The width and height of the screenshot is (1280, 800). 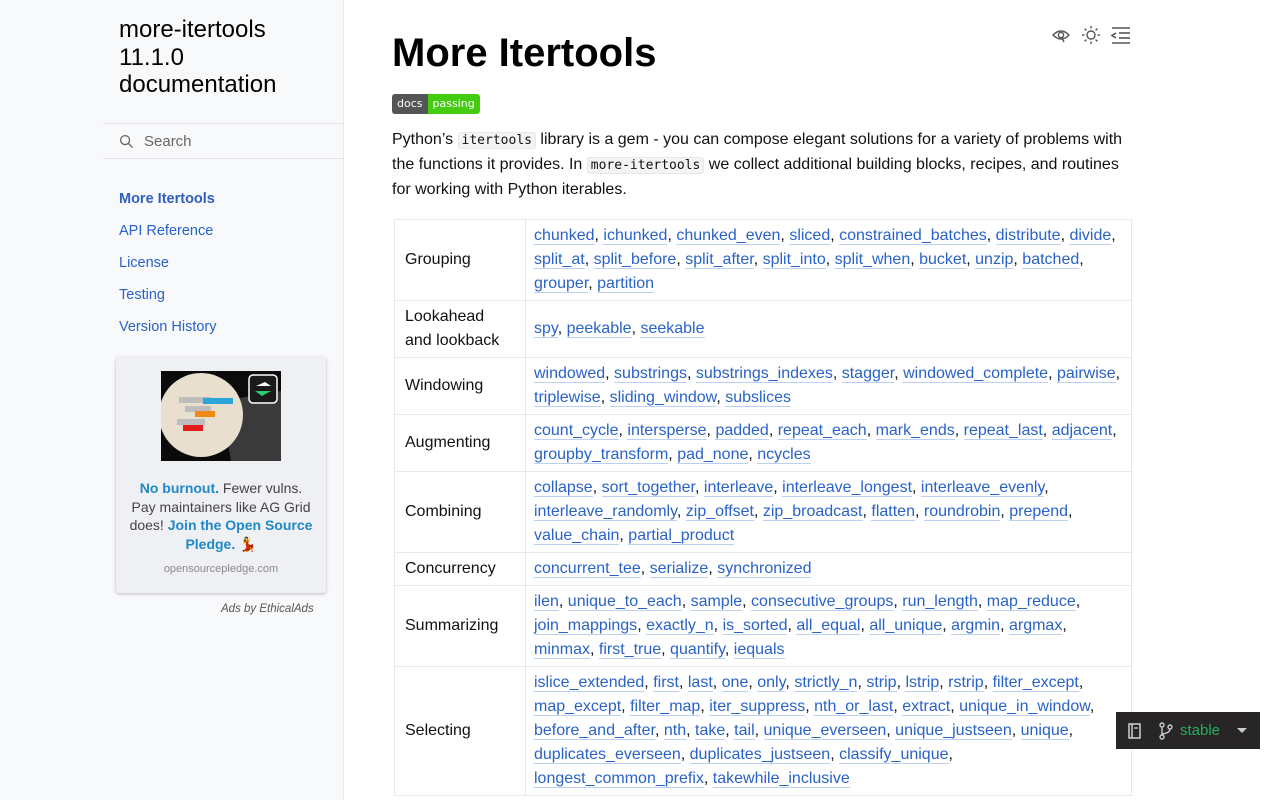 I want to click on function-link: interleave_longest, so click(x=847, y=488).